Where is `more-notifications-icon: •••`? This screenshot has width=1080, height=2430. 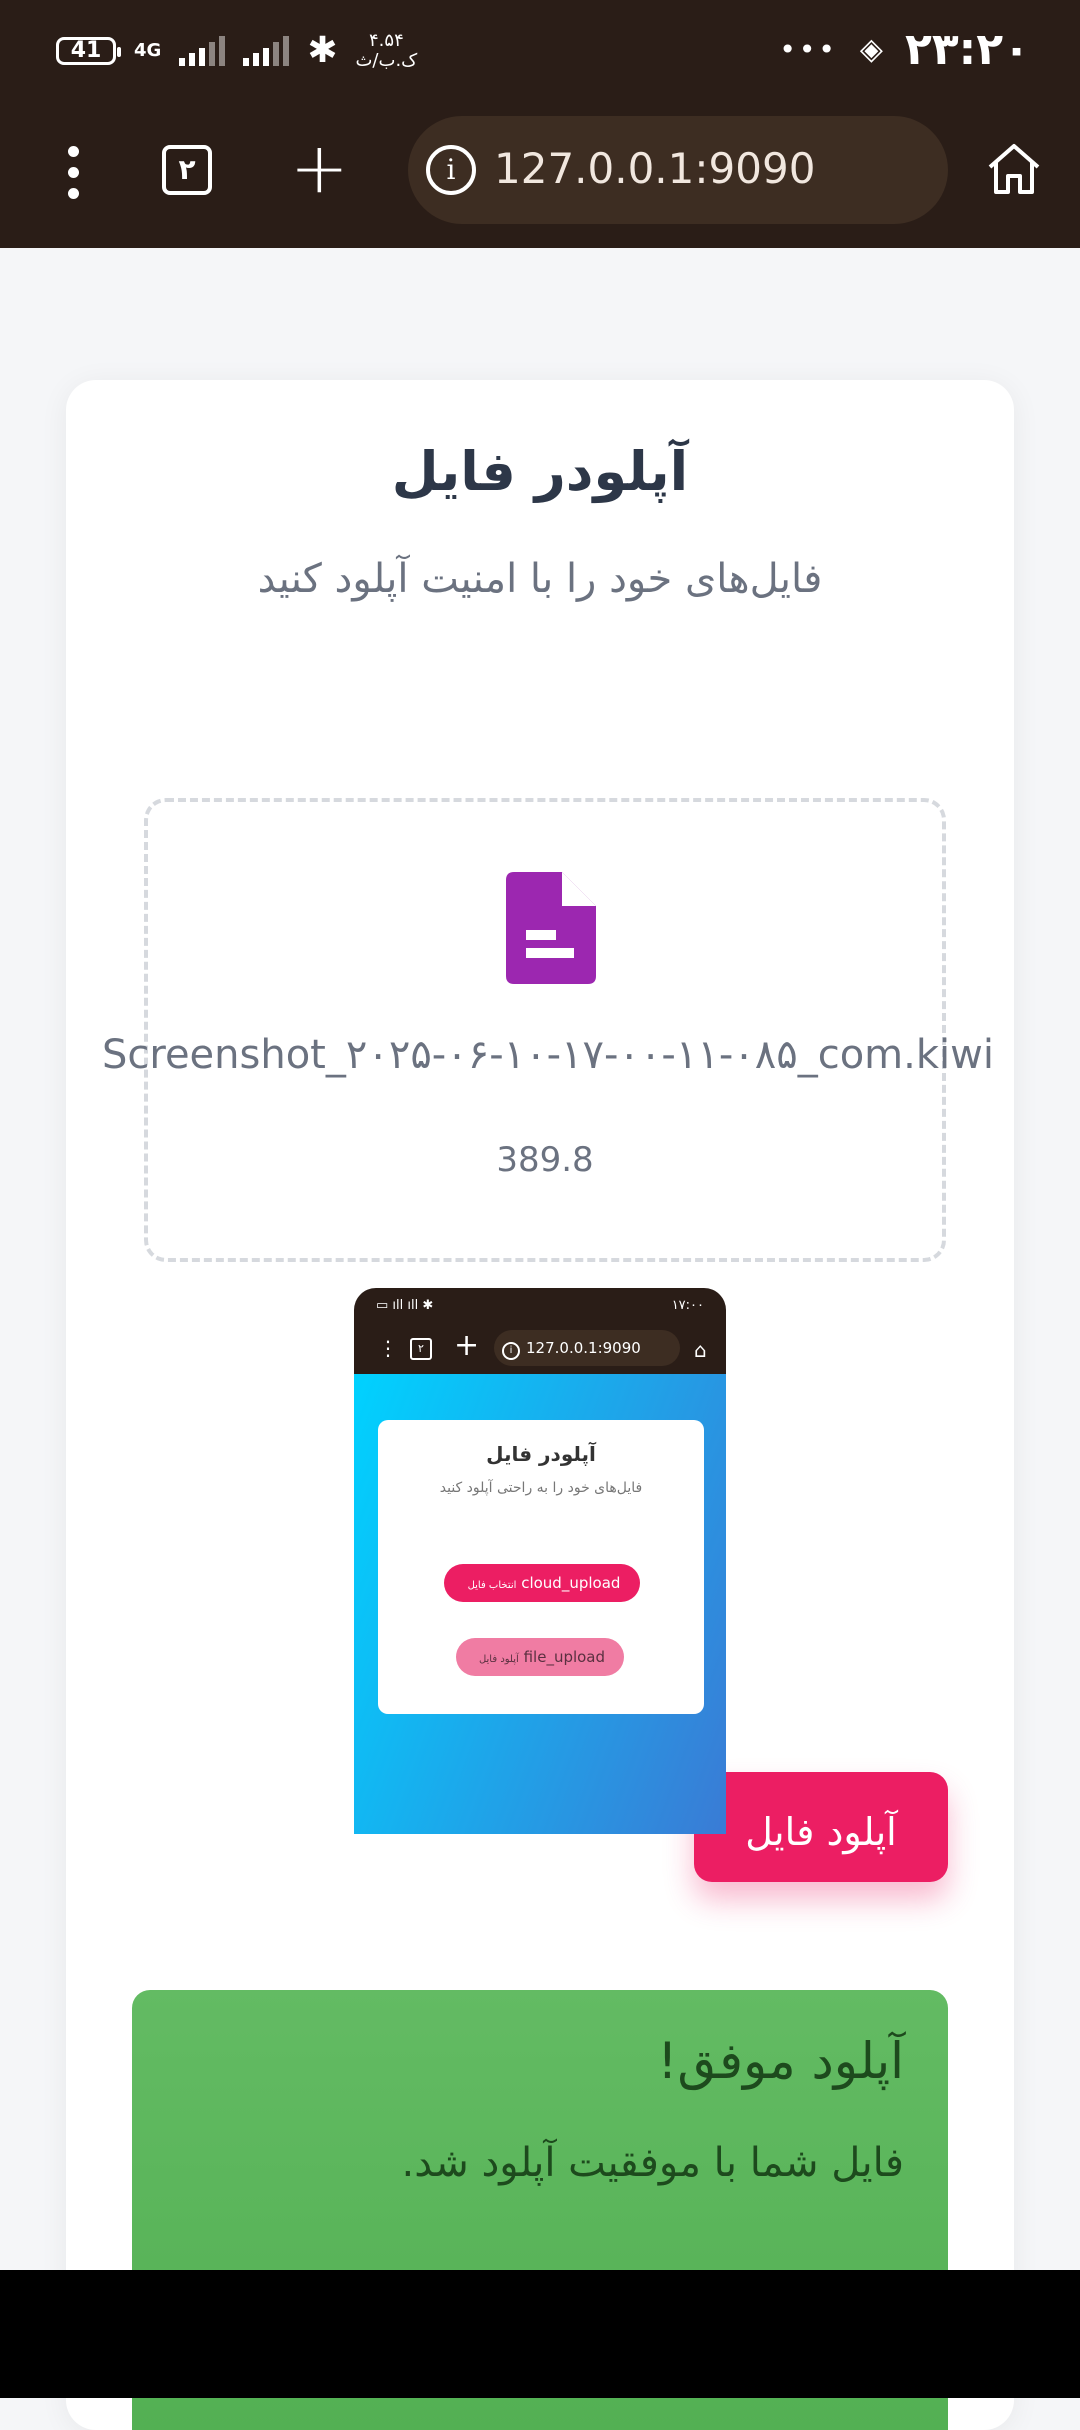 more-notifications-icon: ••• is located at coordinates (808, 49).